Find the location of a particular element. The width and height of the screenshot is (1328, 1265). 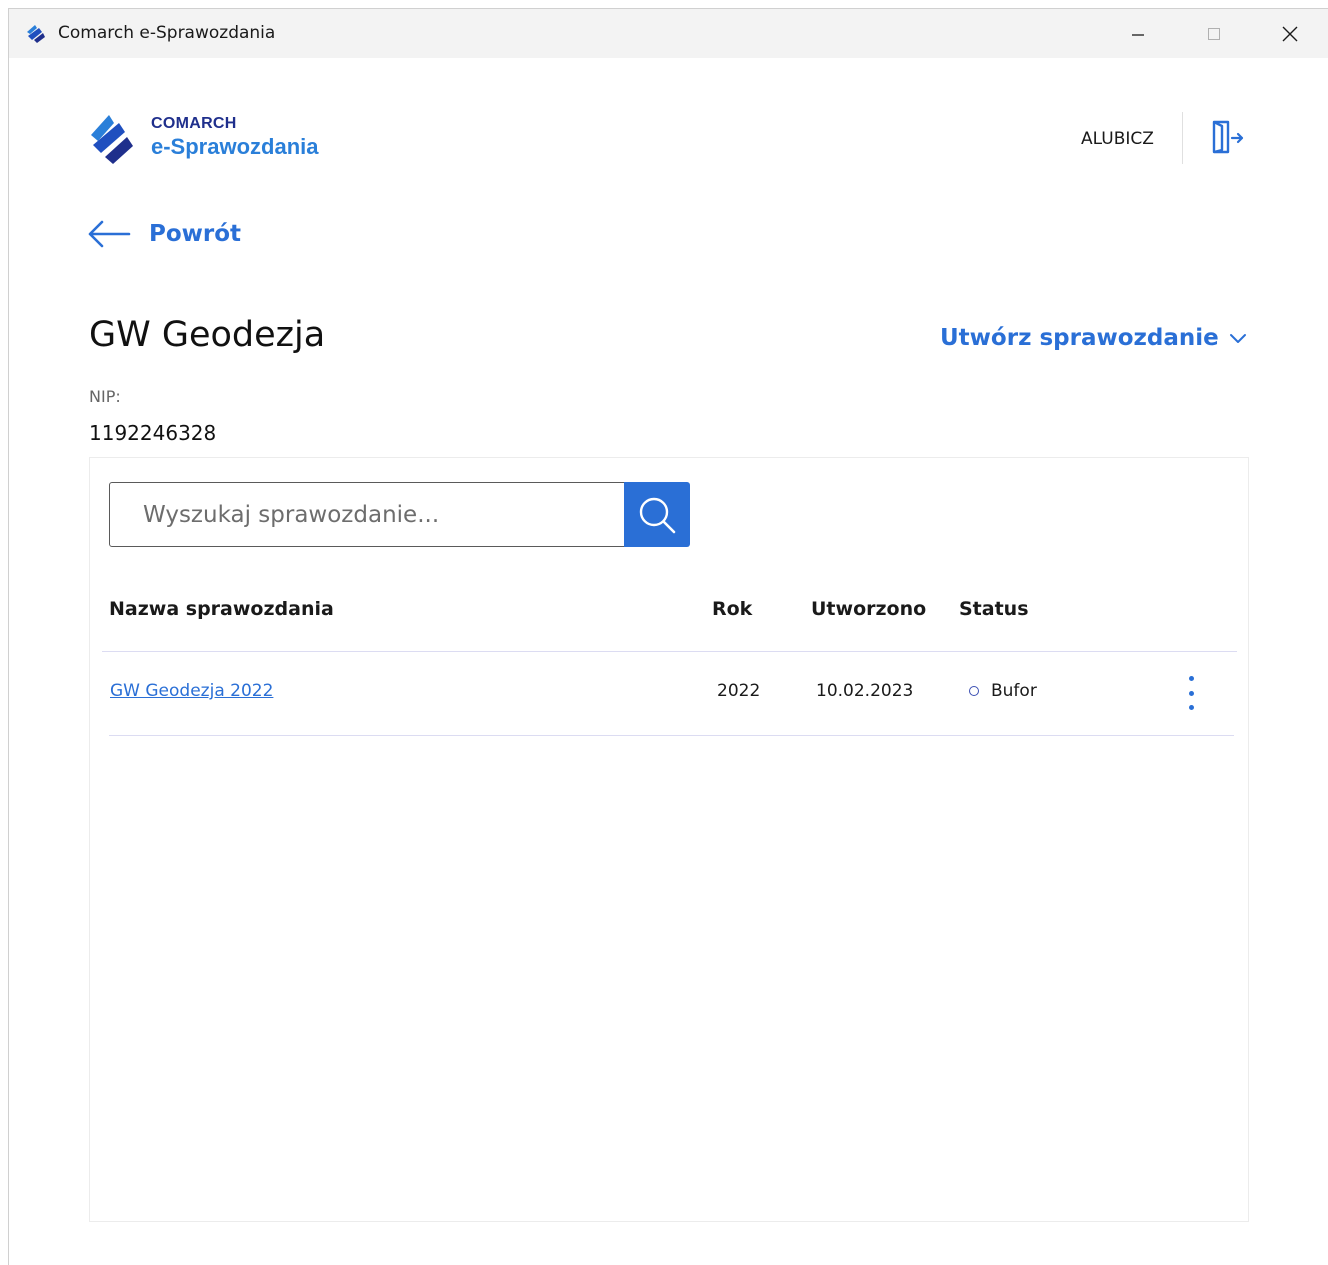

report-status: Bufor is located at coordinates (1003, 691).